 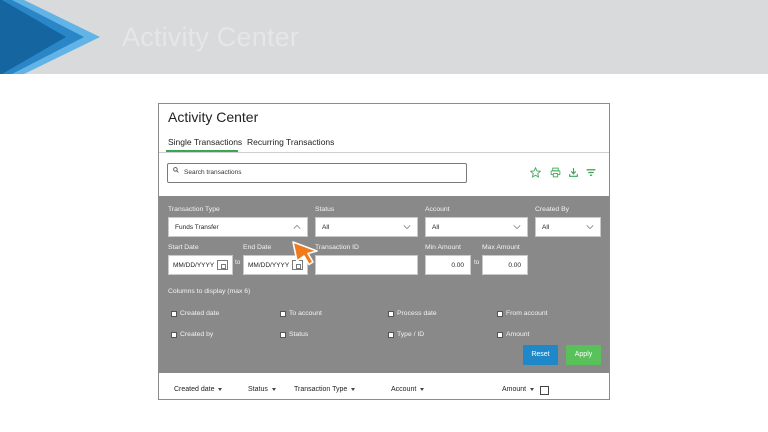 I want to click on star-icon, so click(x=535, y=172).